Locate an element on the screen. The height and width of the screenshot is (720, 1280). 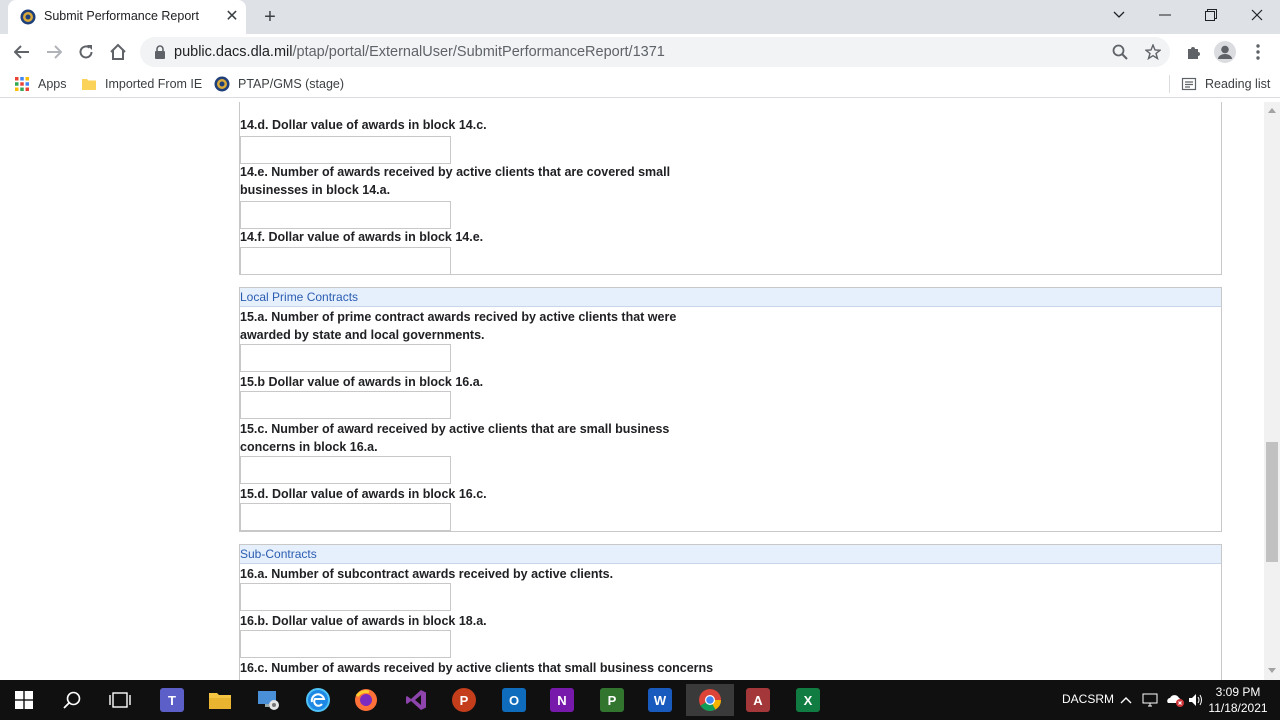
scroll-down-icon is located at coordinates (1272, 670).